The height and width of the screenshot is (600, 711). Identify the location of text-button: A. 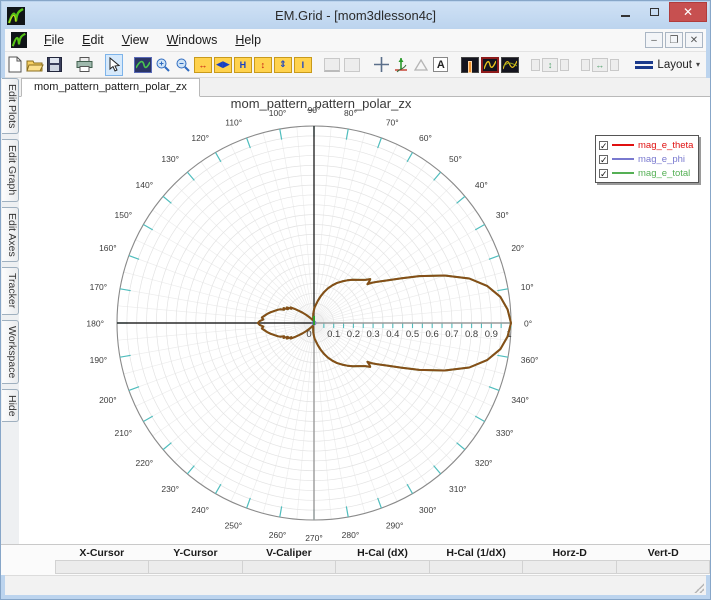
(441, 65).